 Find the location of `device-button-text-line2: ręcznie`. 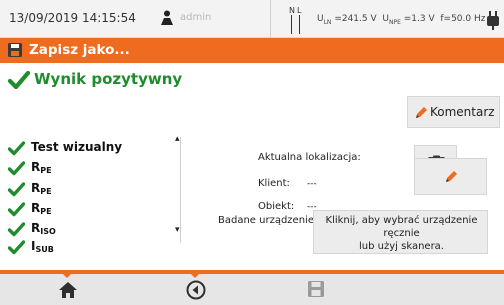

device-button-text-line2: ręcznie is located at coordinates (401, 233).